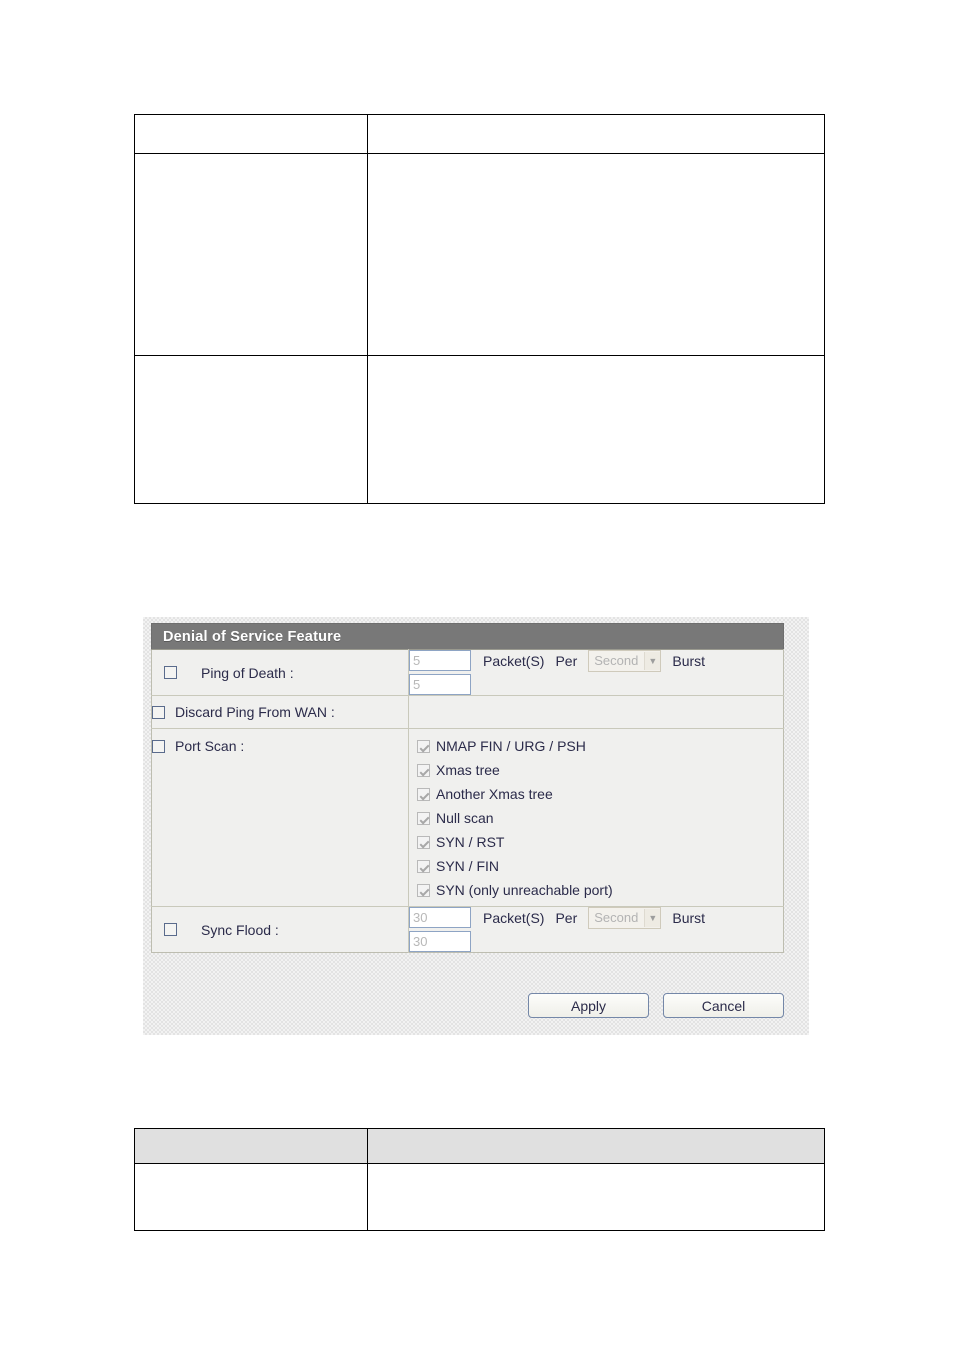 This screenshot has width=954, height=1350. I want to click on sync-flood-per-label: Per, so click(566, 917).